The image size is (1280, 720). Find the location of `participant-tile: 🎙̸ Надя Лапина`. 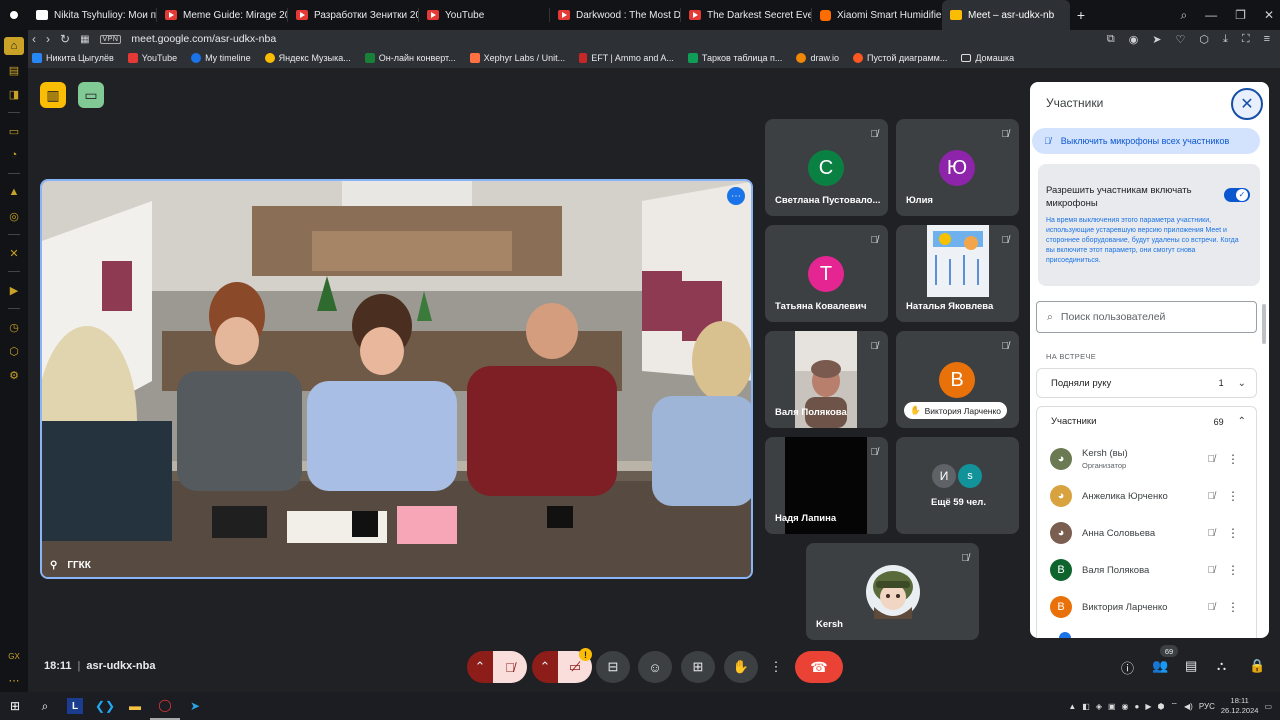

participant-tile: 🎙̸ Надя Лапина is located at coordinates (826, 485).